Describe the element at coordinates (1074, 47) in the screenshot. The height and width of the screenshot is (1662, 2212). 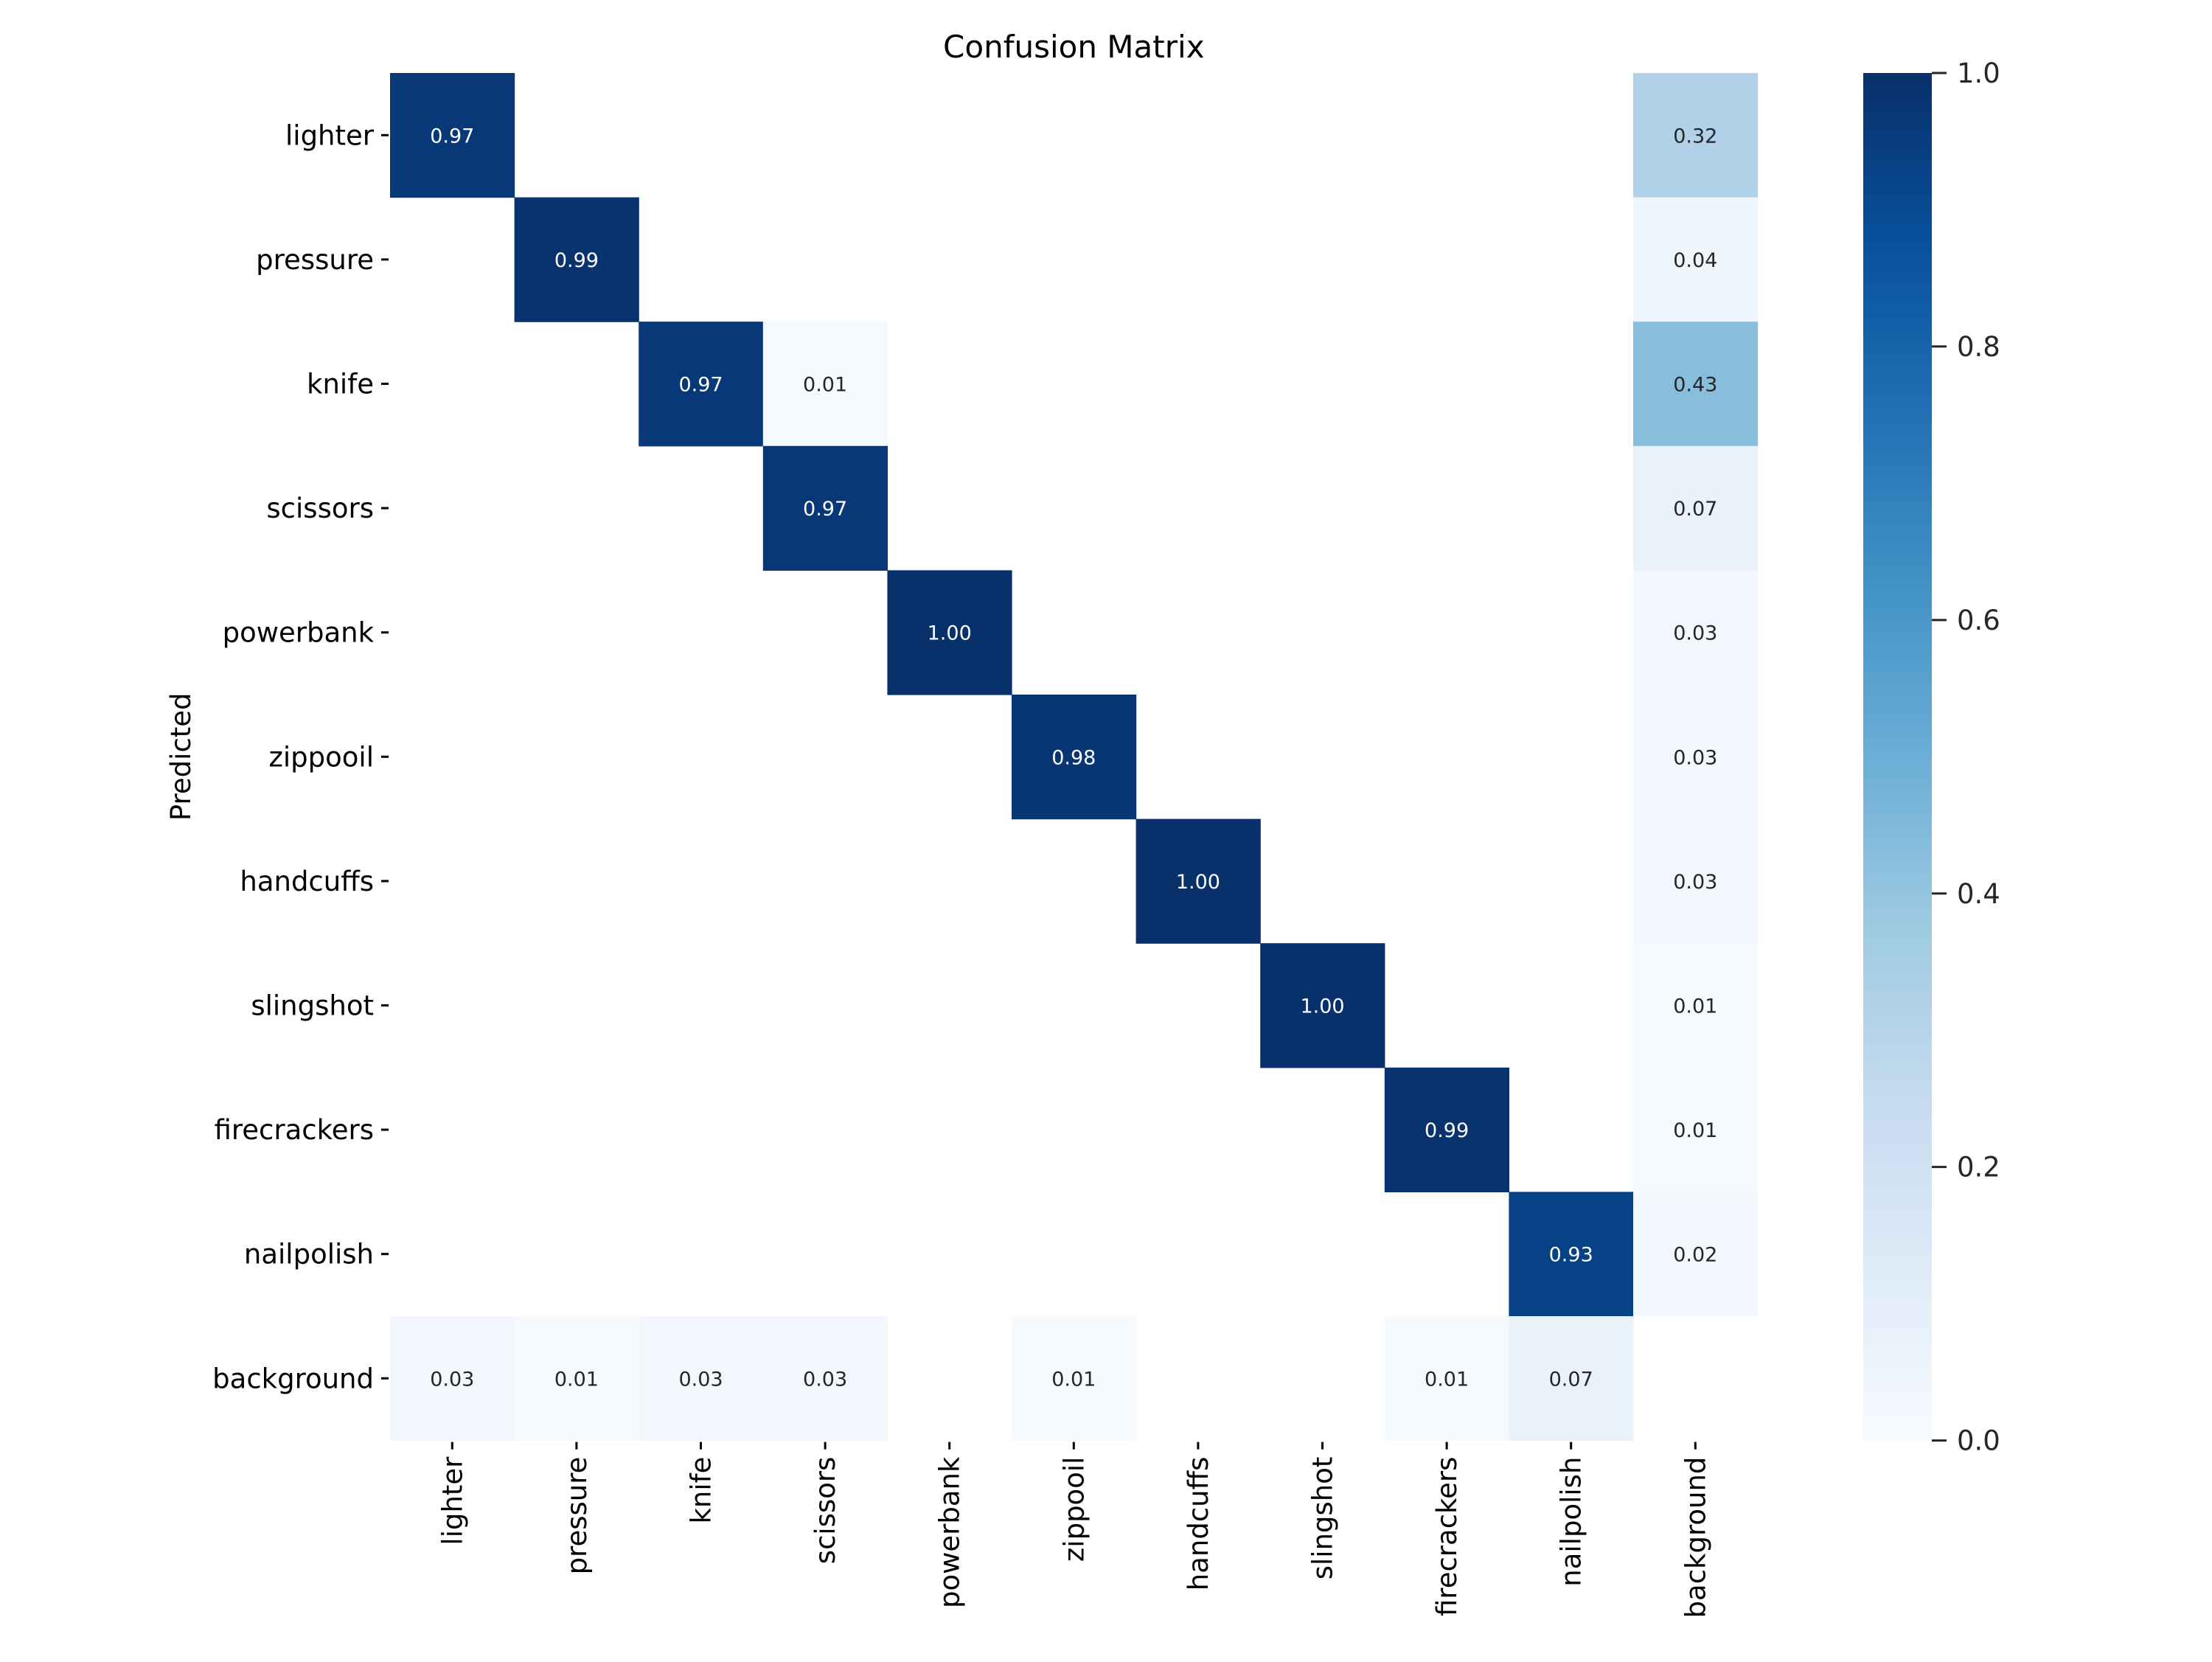
I see `chart-title: Confusion Matrix` at that location.